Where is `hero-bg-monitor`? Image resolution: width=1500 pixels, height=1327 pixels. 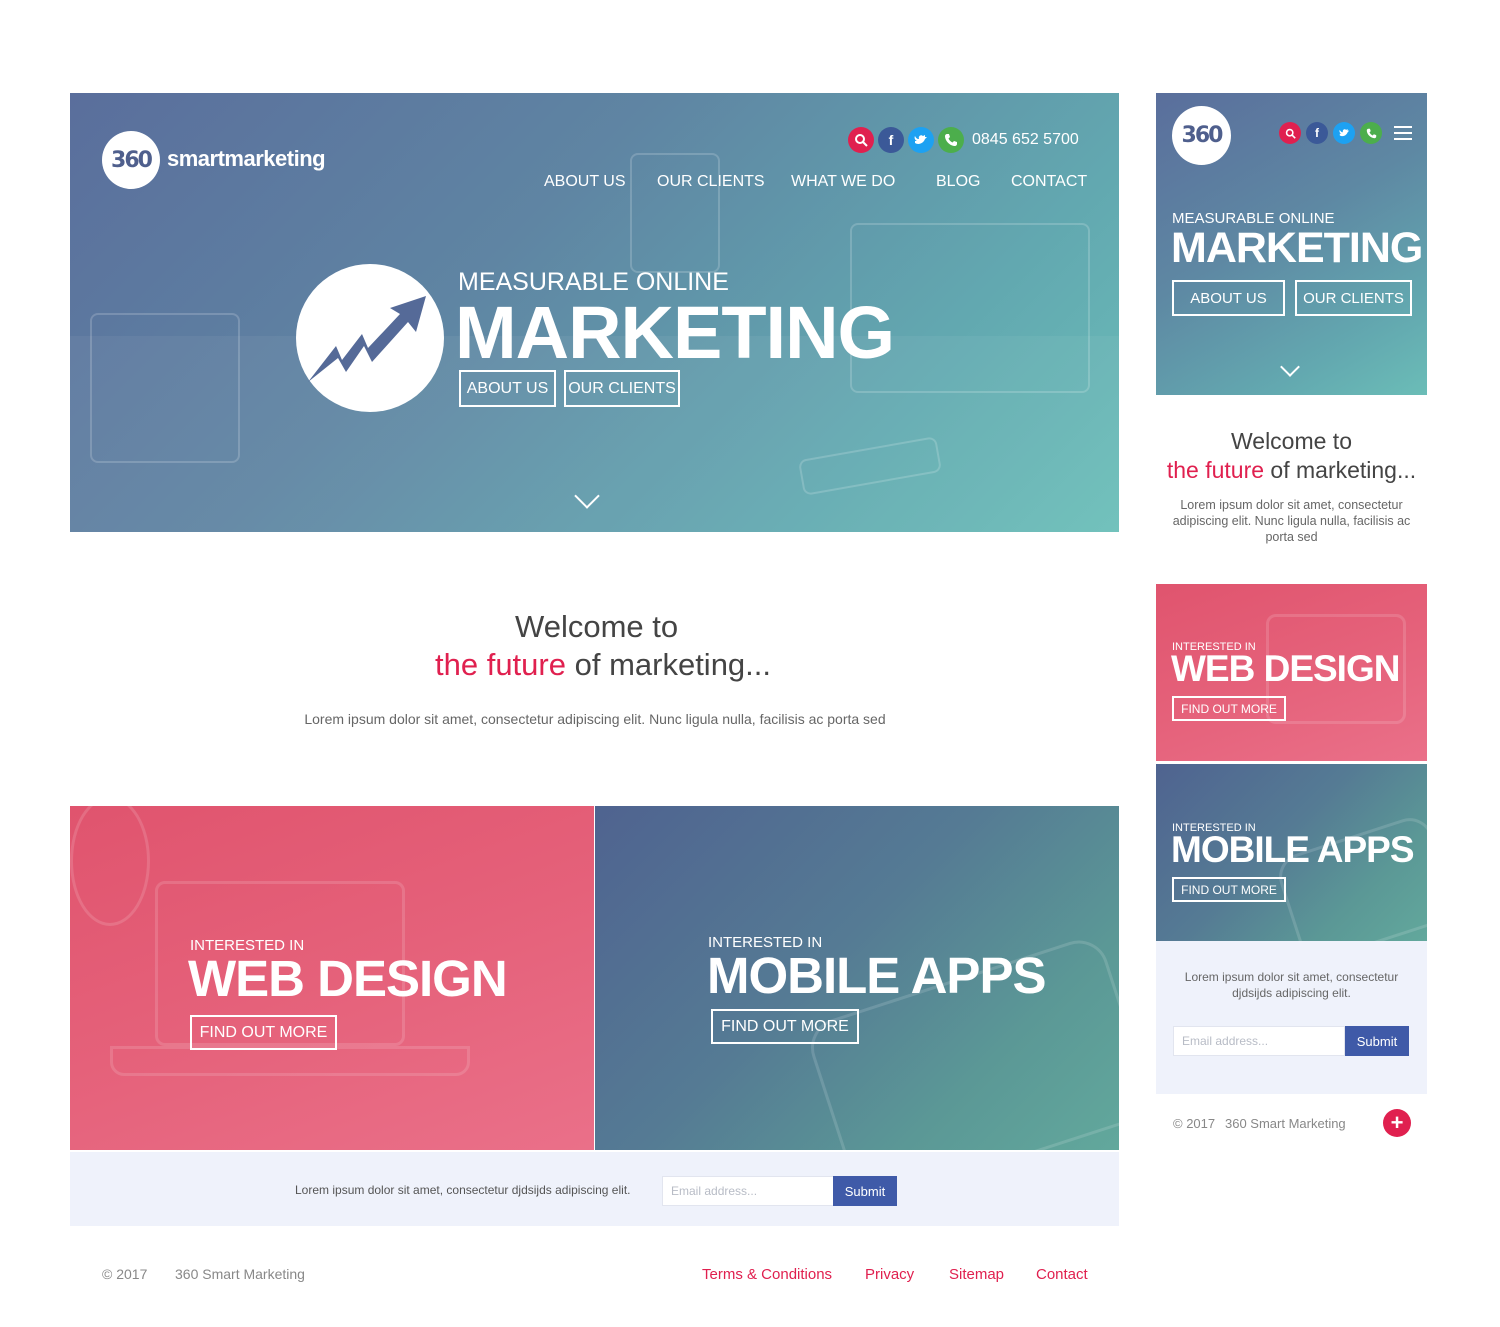 hero-bg-monitor is located at coordinates (675, 213).